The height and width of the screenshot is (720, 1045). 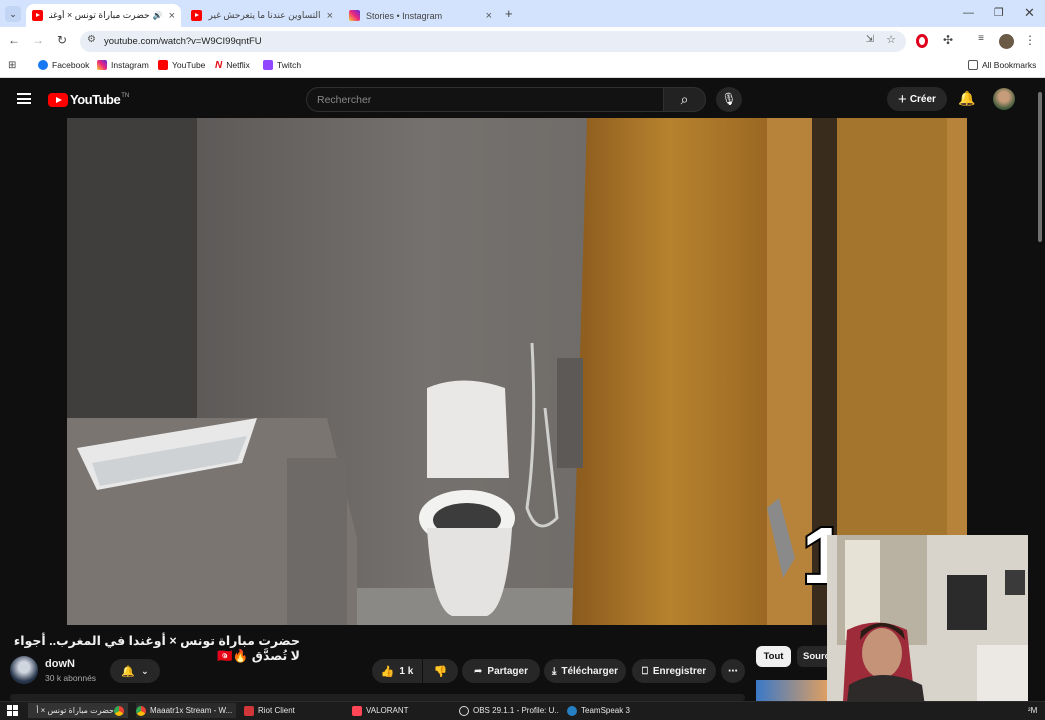 I want to click on extensions-puzzle-icon: ✣, so click(x=948, y=40).